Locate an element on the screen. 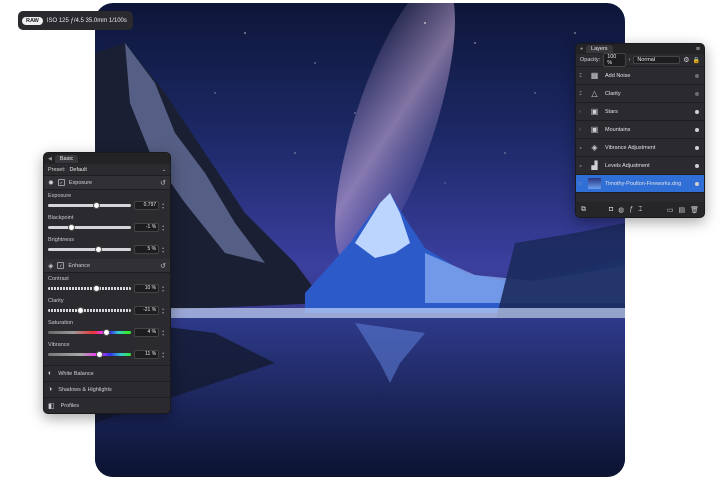  gear-icon: ⚙ is located at coordinates (686, 60).